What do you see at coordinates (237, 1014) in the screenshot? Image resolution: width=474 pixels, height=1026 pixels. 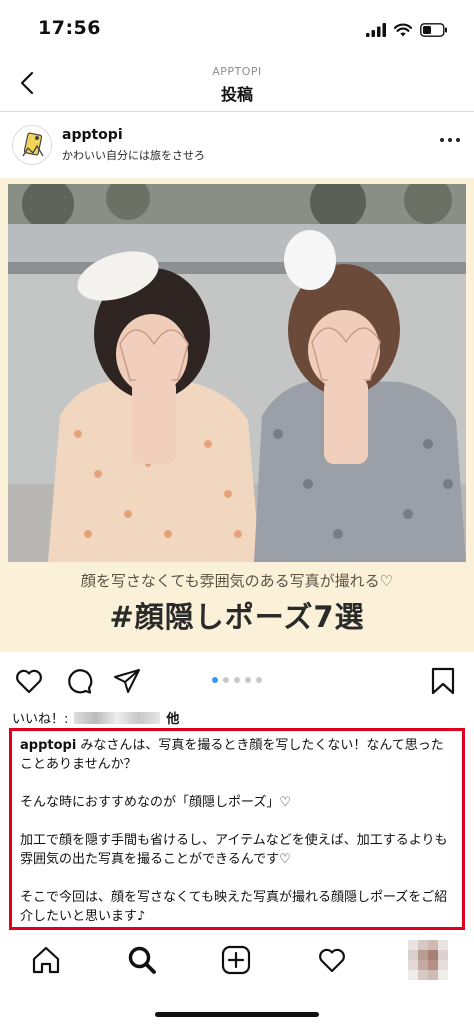 I see `home-indicator` at bounding box center [237, 1014].